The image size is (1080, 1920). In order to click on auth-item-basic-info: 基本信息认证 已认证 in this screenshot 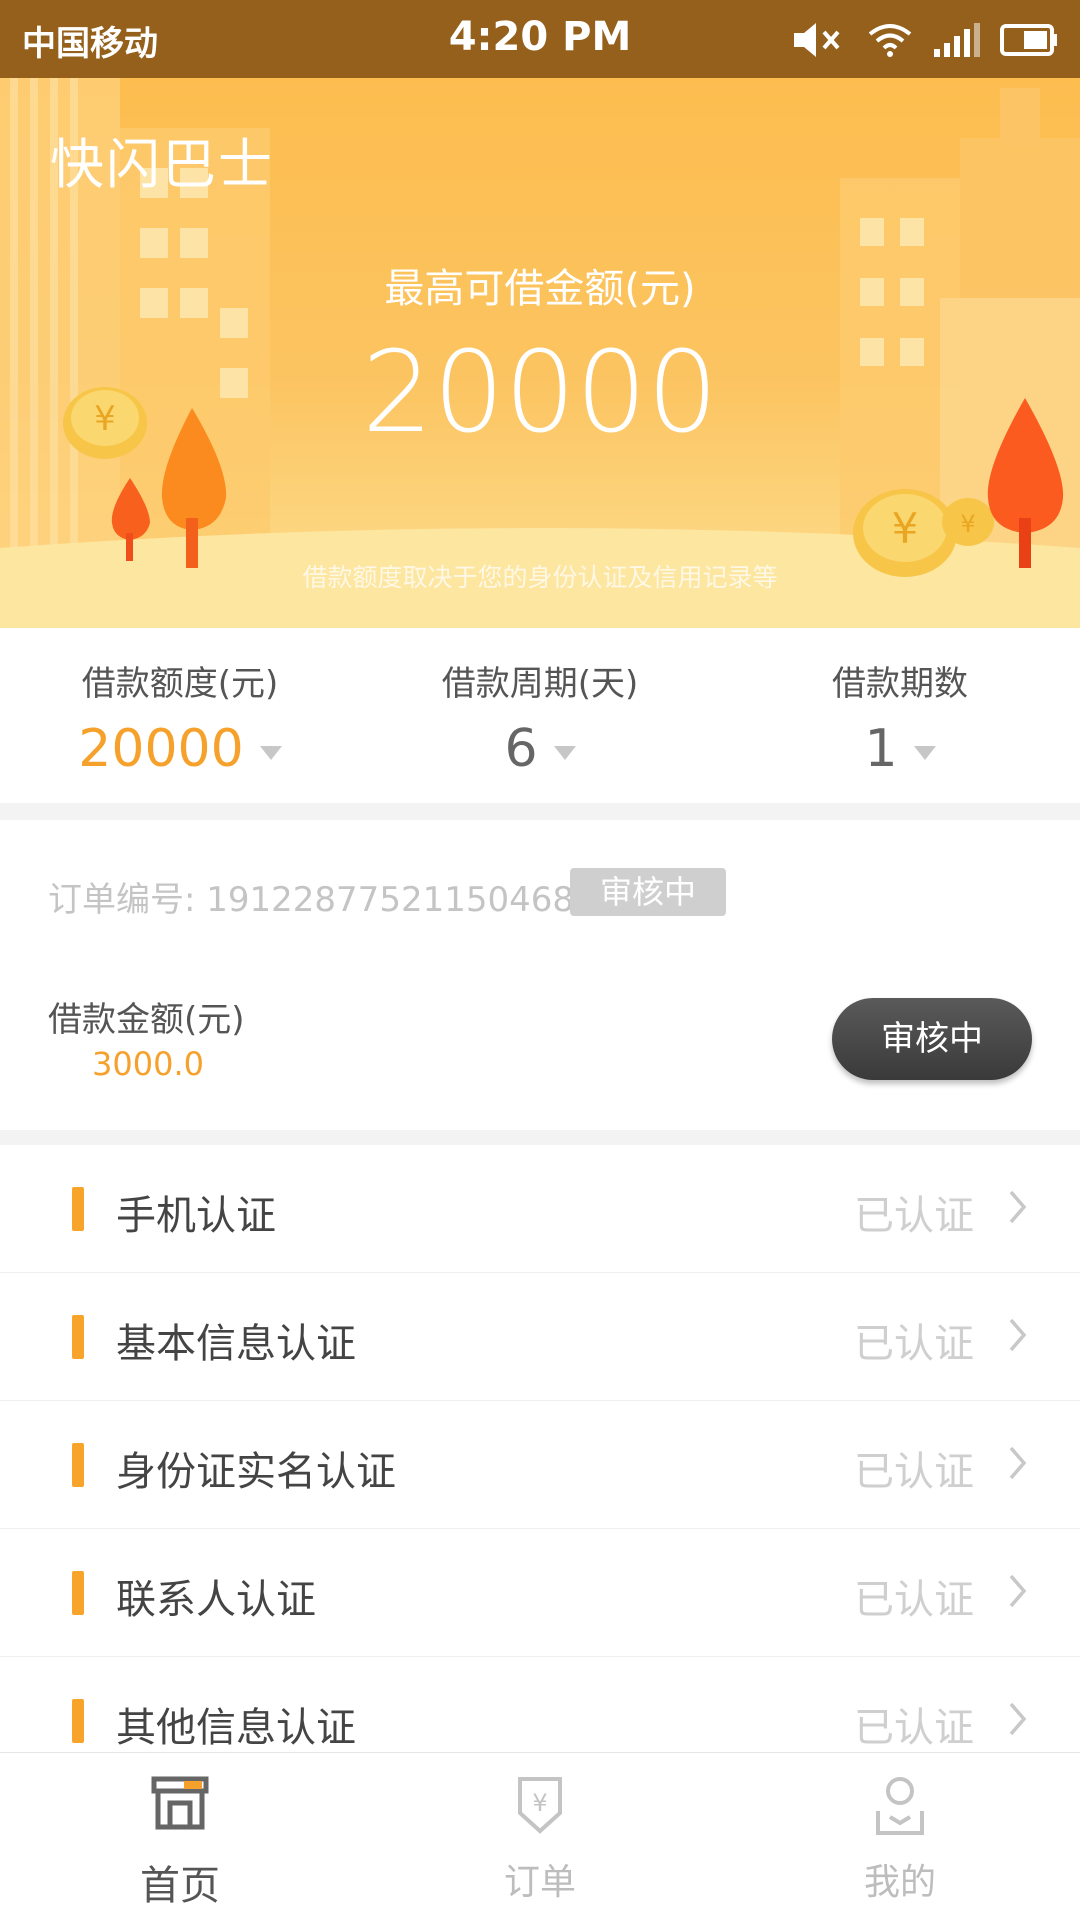, I will do `click(540, 1337)`.